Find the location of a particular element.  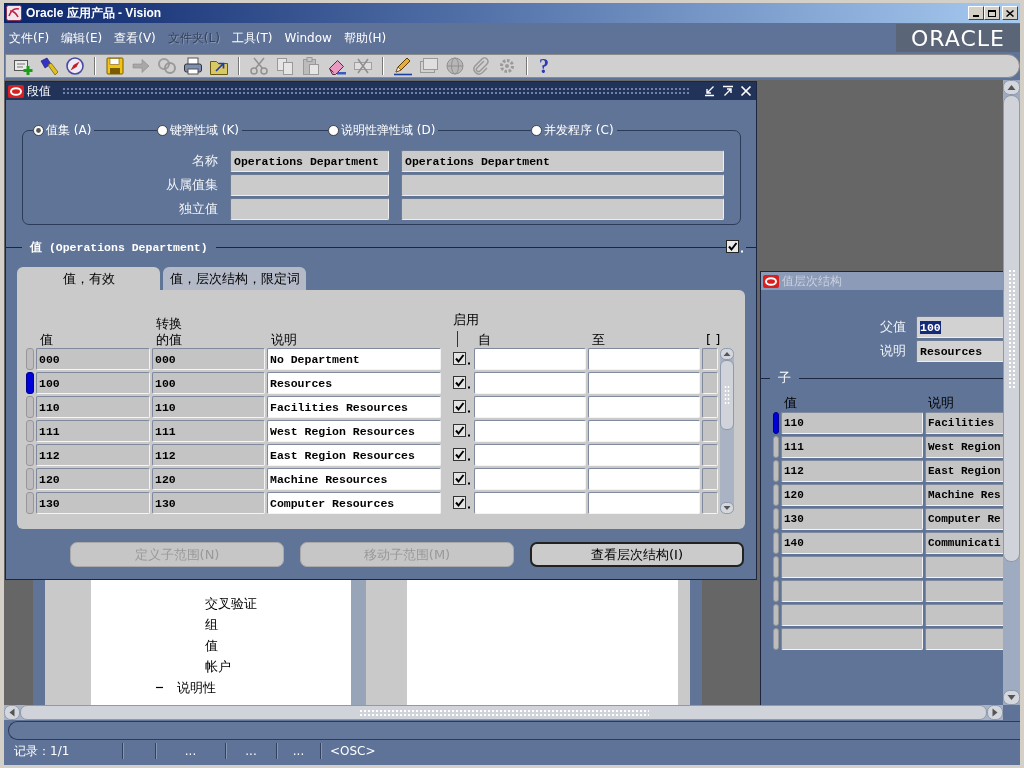

pencil-icon is located at coordinates (403, 66).